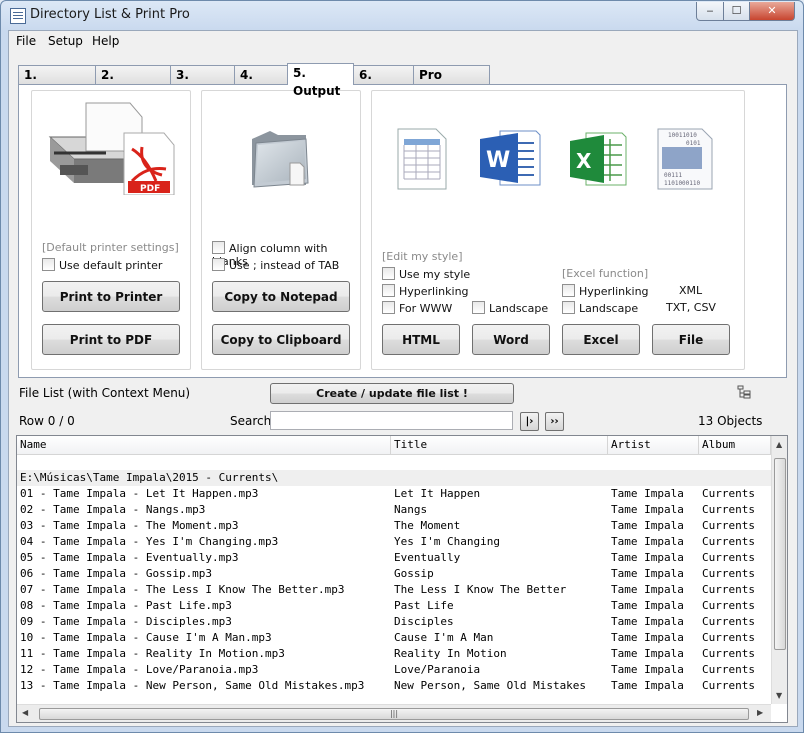 Image resolution: width=804 pixels, height=733 pixels. Describe the element at coordinates (18, 16) in the screenshot. I see `app-list-icon` at that location.